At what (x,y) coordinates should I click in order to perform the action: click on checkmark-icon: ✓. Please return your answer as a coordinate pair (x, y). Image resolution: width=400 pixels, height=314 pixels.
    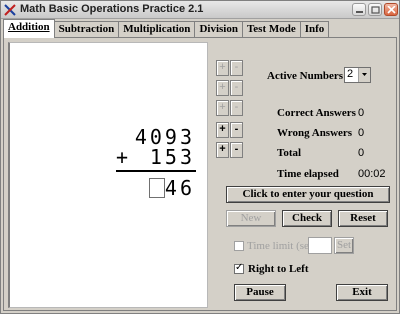
    Looking at the image, I should click on (239, 267).